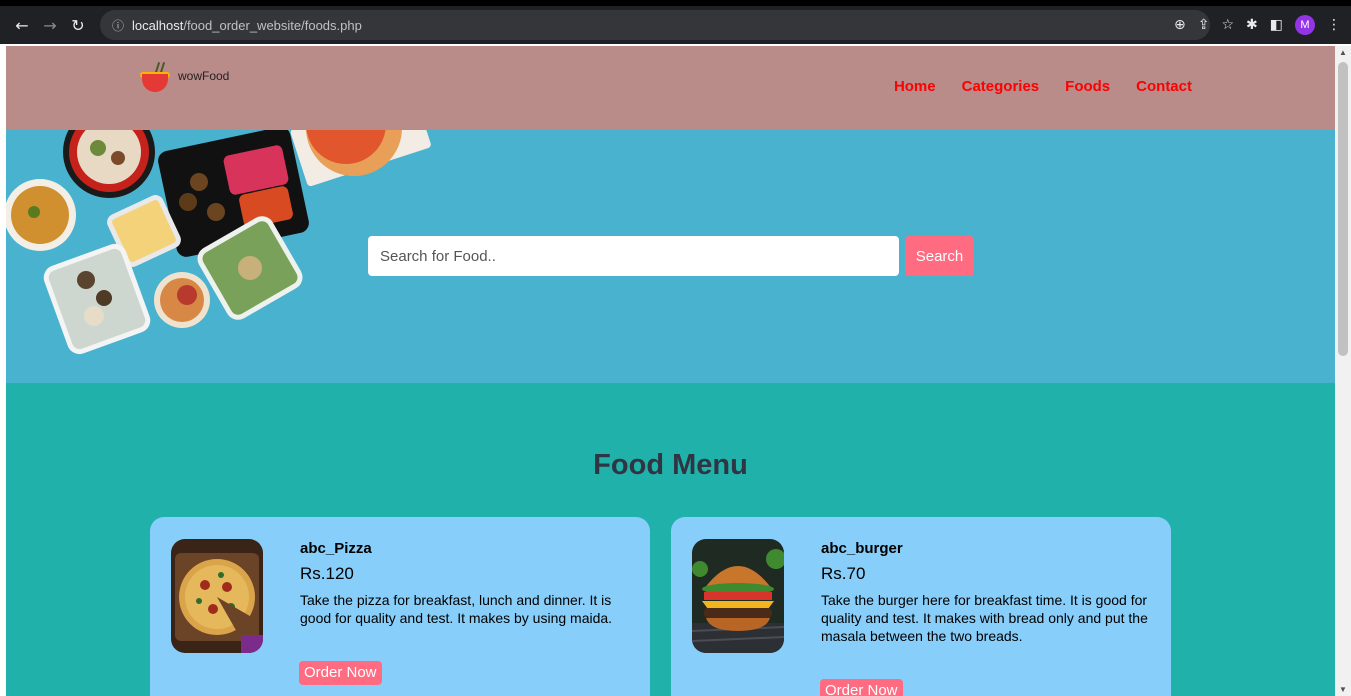 The width and height of the screenshot is (1351, 696). Describe the element at coordinates (1180, 25) in the screenshot. I see `zoom-icon: ⊕` at that location.